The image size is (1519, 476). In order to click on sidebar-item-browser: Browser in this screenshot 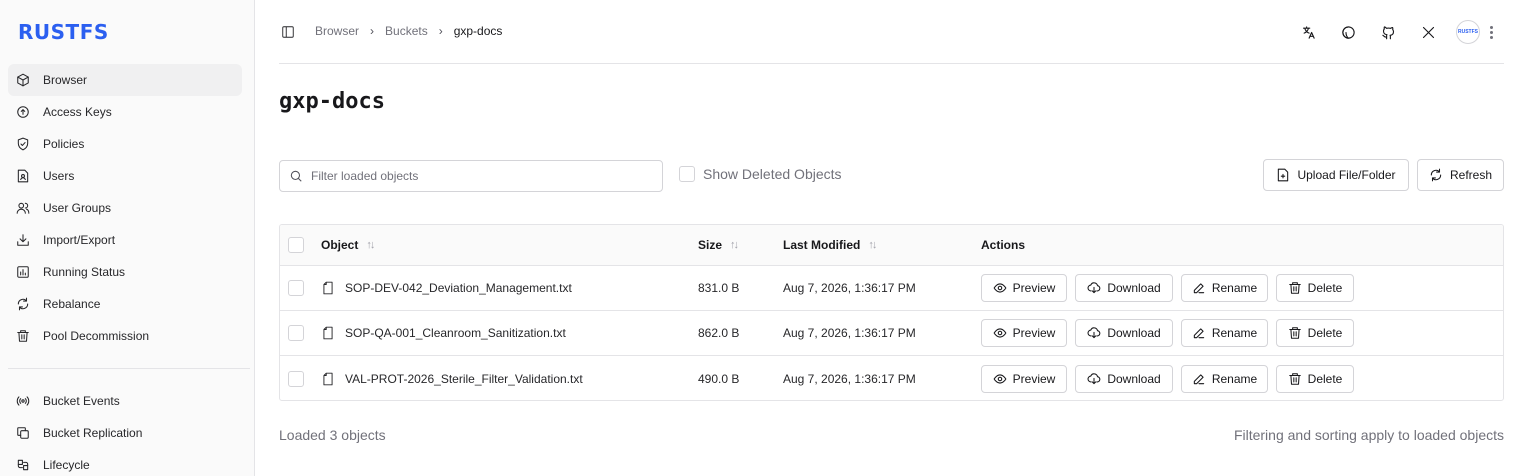, I will do `click(125, 80)`.